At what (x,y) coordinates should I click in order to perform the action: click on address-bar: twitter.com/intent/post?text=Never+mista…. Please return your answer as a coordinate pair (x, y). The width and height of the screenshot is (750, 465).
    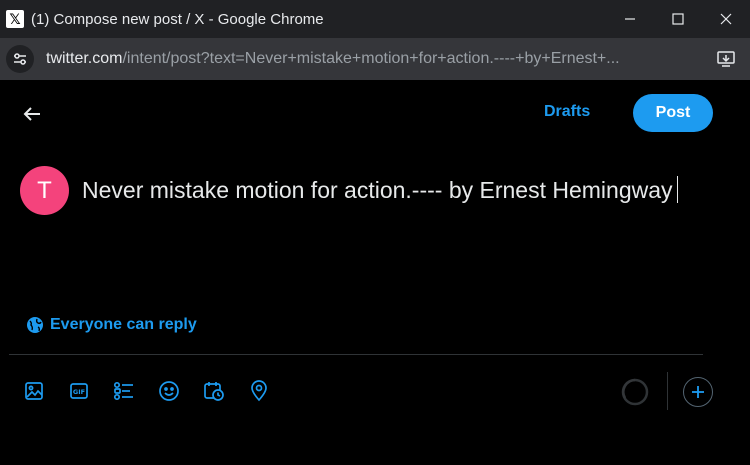
    Looking at the image, I should click on (375, 59).